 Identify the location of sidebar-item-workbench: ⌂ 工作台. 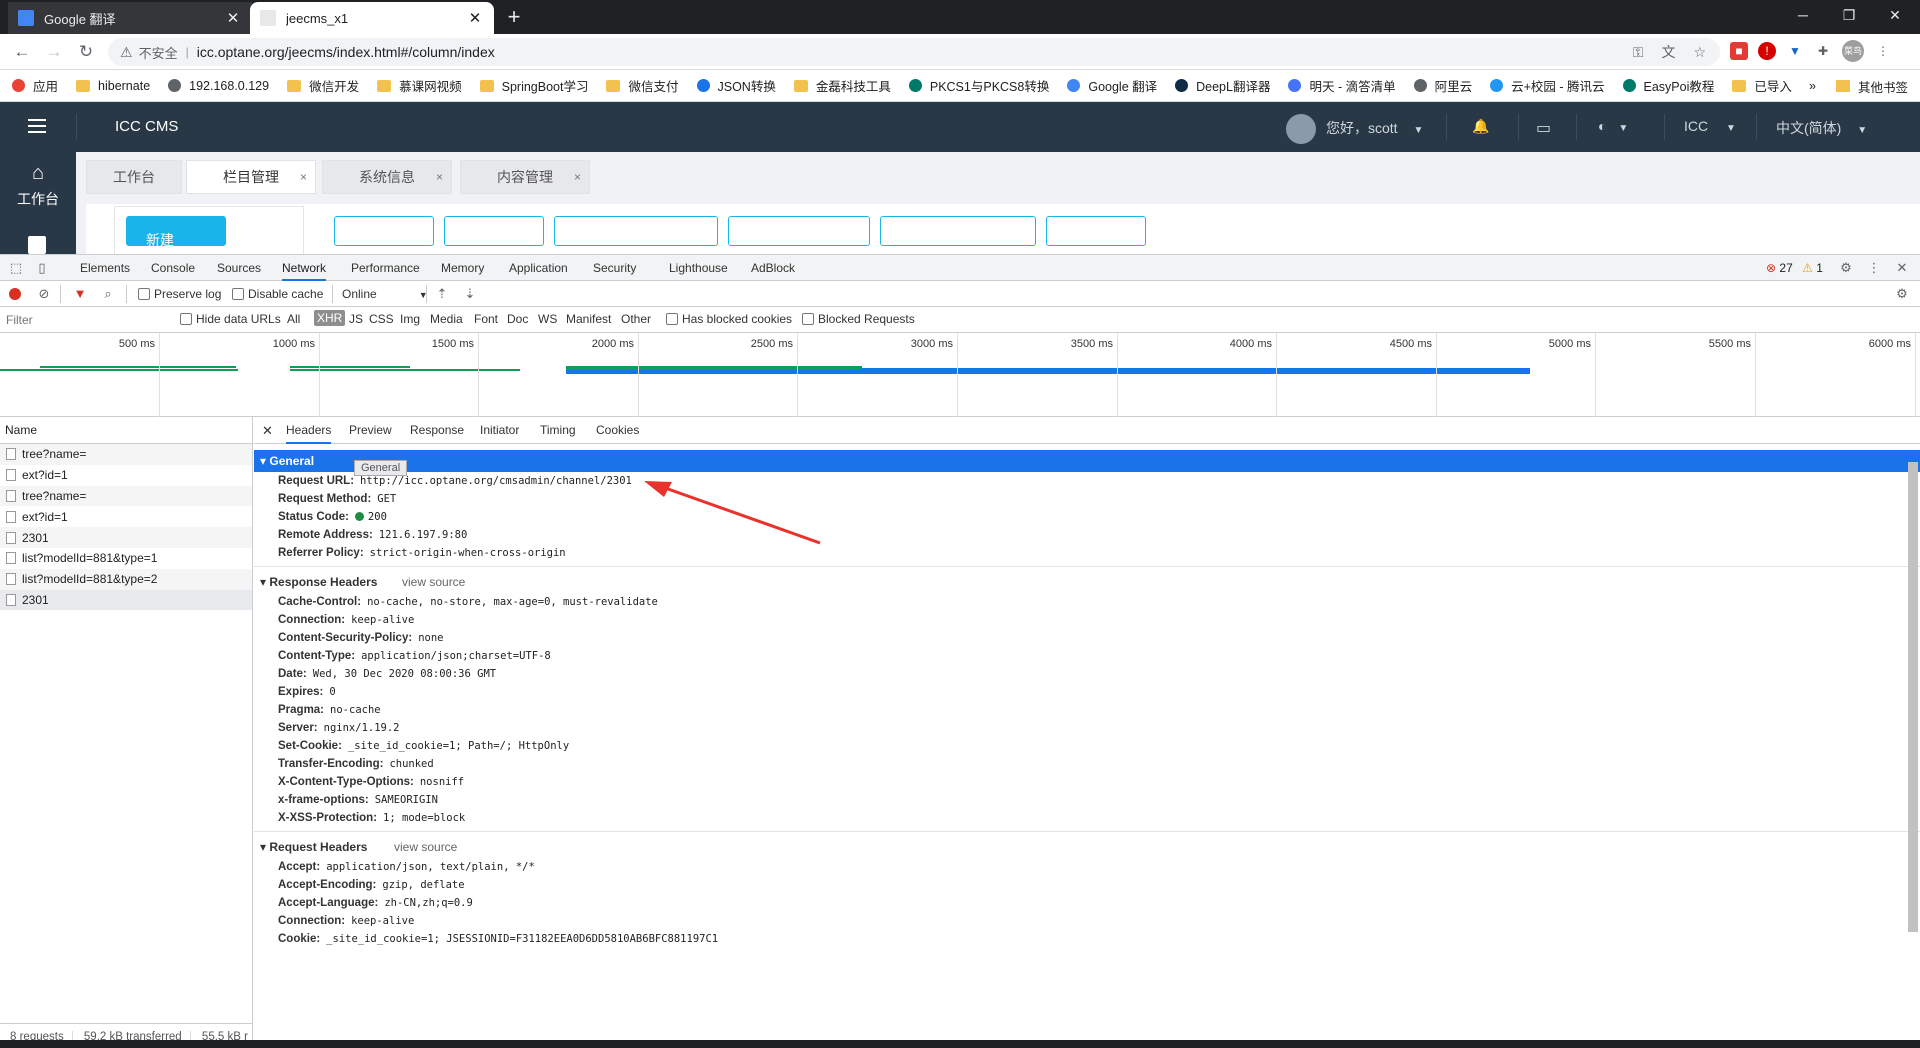
(38, 185).